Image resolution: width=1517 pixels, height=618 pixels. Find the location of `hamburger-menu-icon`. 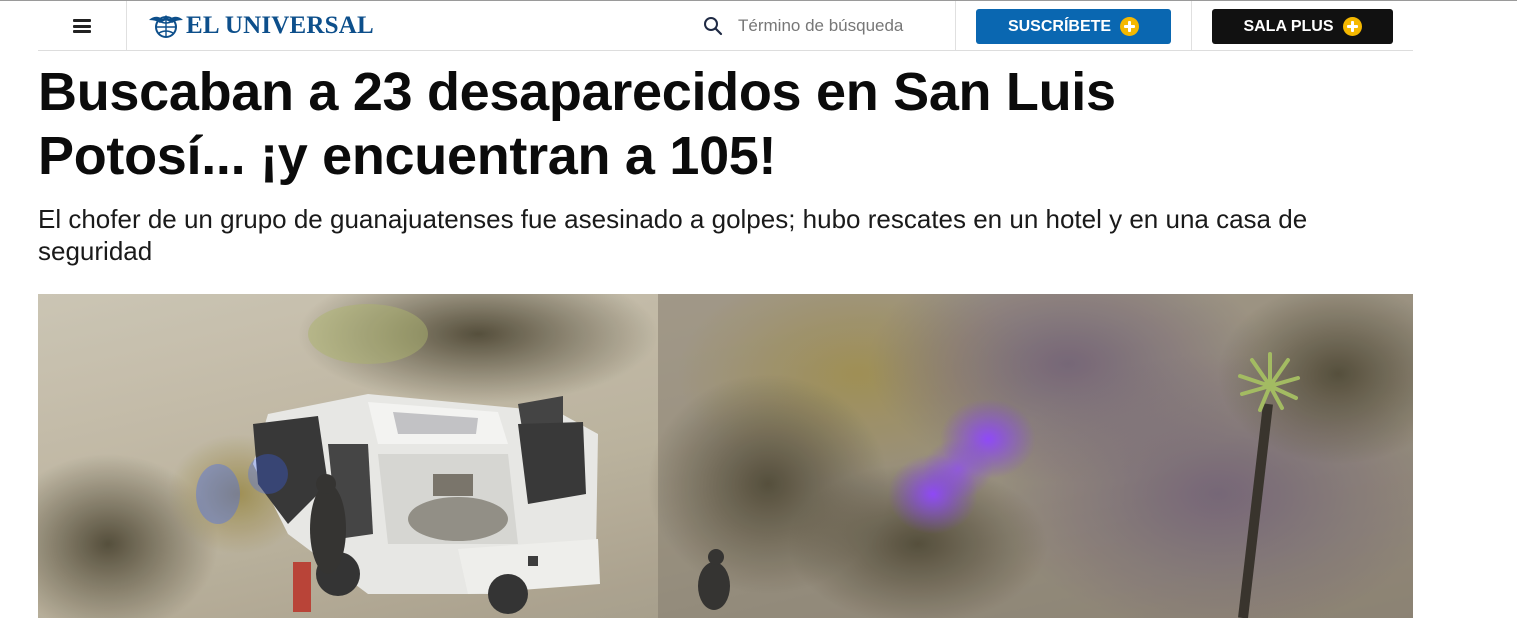

hamburger-menu-icon is located at coordinates (82, 26).